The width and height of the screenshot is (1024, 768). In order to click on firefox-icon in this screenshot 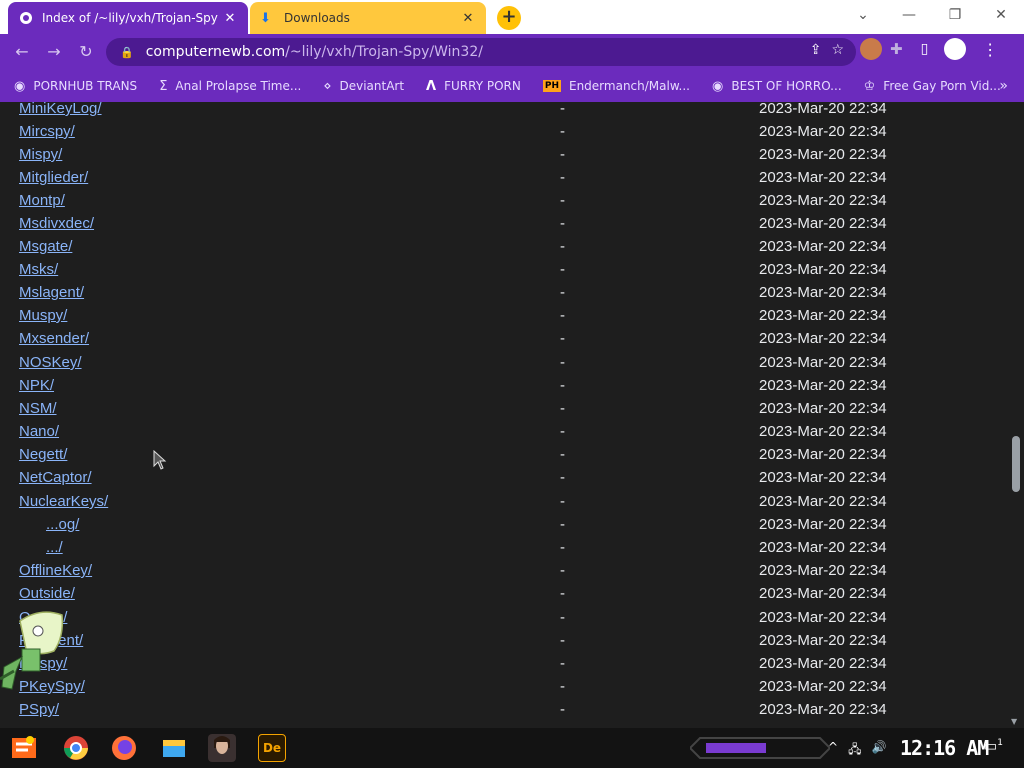, I will do `click(124, 748)`.